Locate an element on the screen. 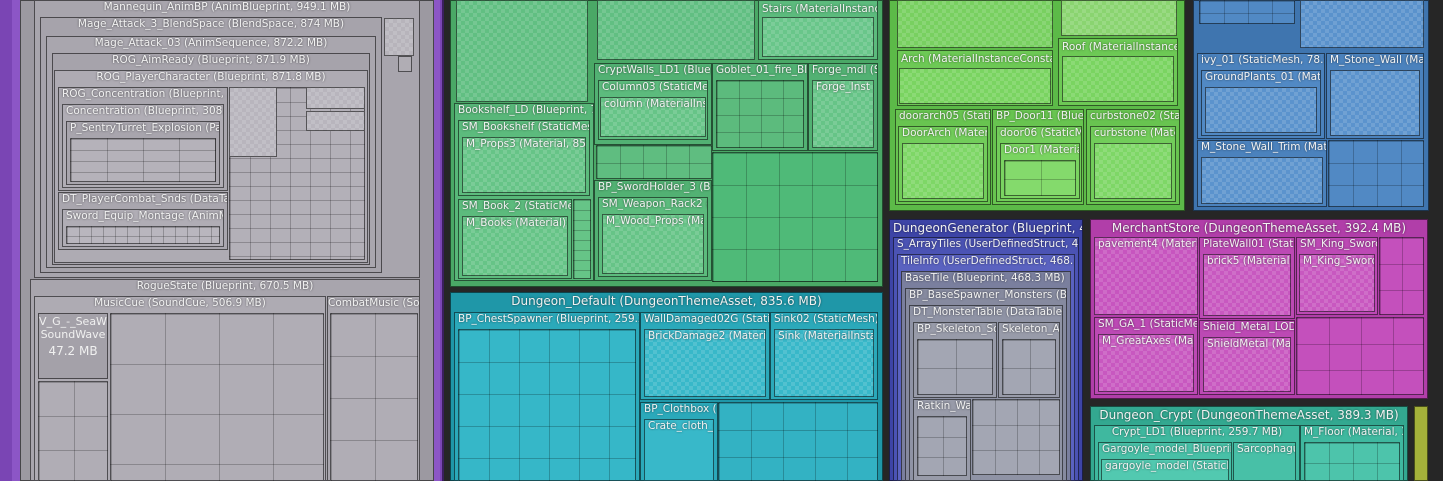 Image resolution: width=1443 pixels, height=481 pixels. treemap-node-m-greataxes: M_GreatAxes (Material) is located at coordinates (1146, 363).